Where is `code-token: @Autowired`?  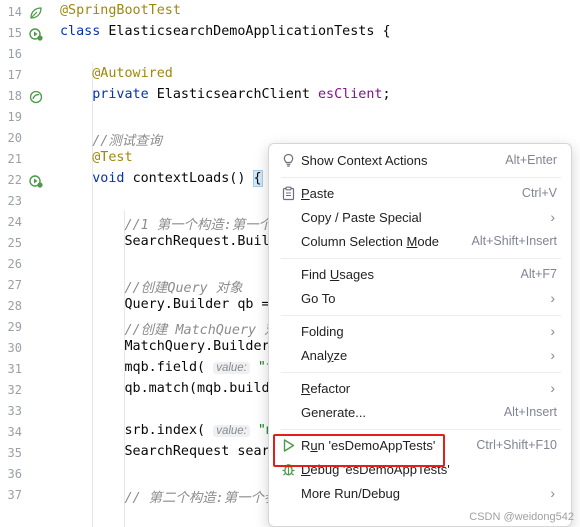
code-token: @Autowired is located at coordinates (132, 73).